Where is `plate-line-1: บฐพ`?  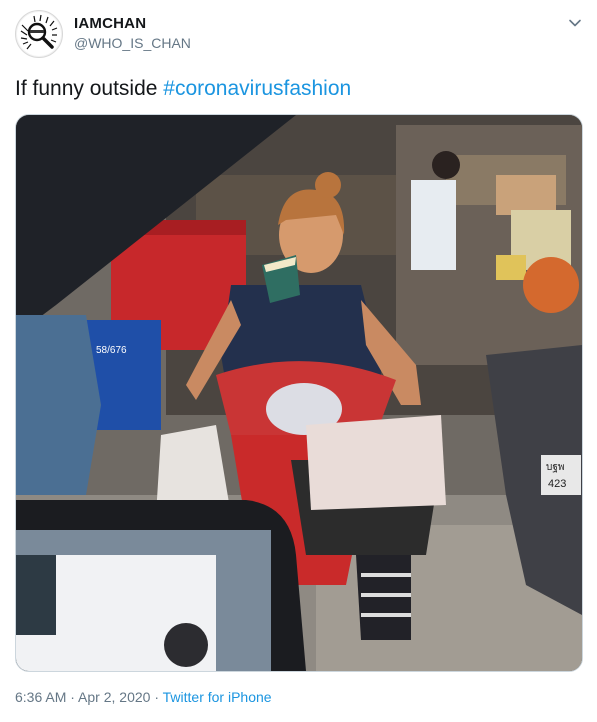
plate-line-1: บฐพ is located at coordinates (555, 467).